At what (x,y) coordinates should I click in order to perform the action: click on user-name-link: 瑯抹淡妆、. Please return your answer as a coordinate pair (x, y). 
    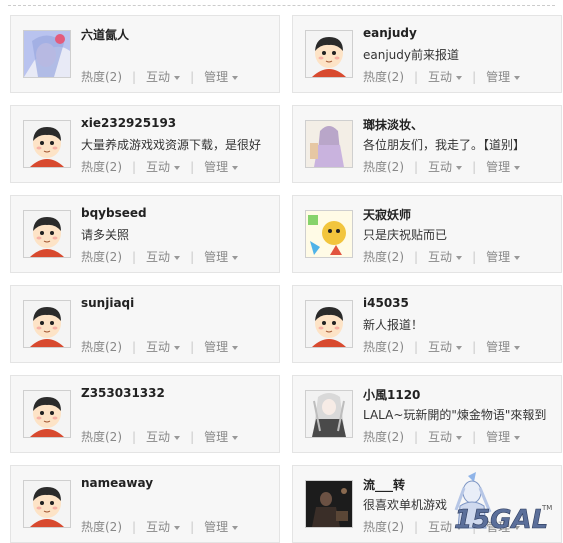
    Looking at the image, I should click on (393, 124).